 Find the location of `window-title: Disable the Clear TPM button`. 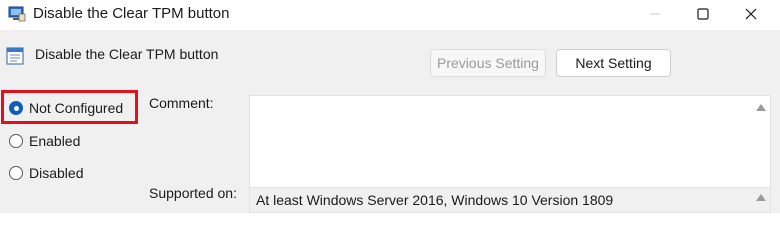

window-title: Disable the Clear TPM button is located at coordinates (131, 13).